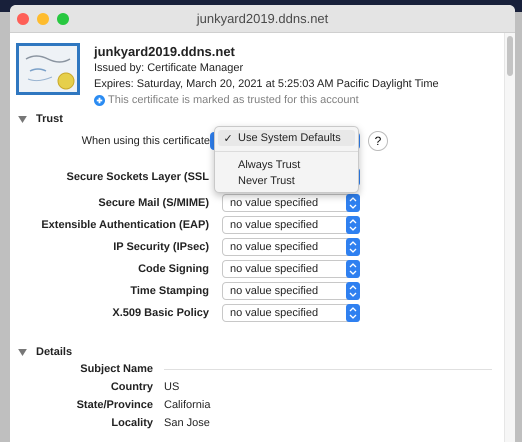  I want to click on menu-item: Always Trust, so click(286, 165).